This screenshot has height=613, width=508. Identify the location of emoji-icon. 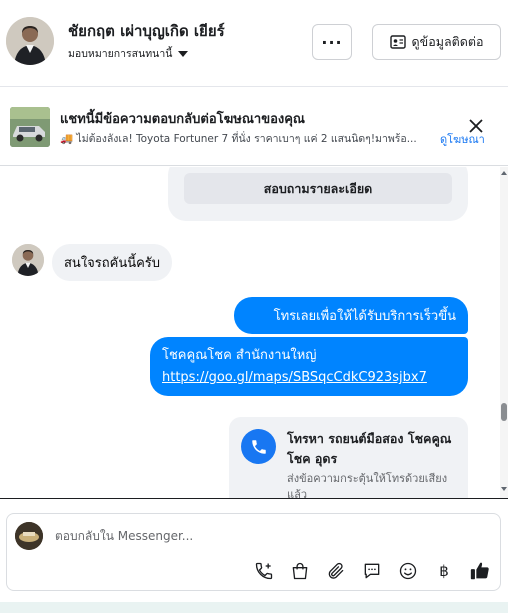
(408, 571).